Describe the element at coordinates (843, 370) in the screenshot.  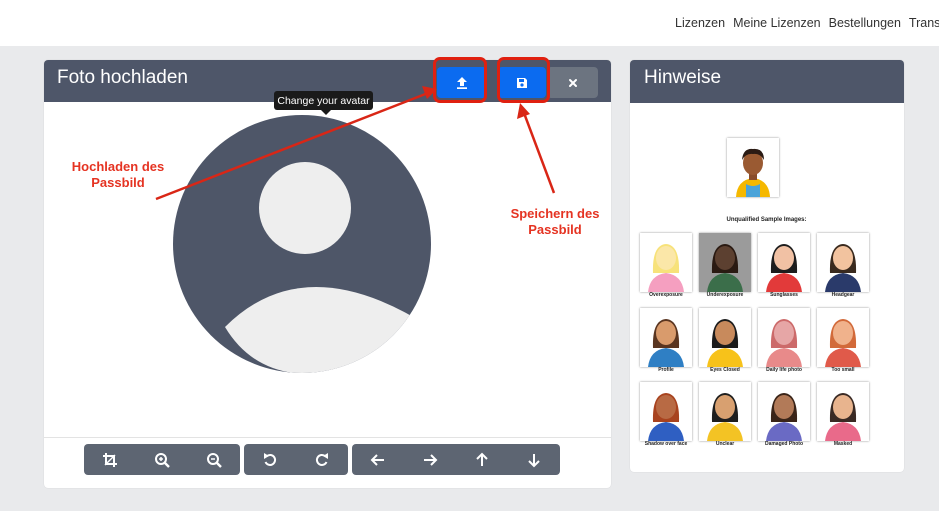
I see `sample-label: Too small` at that location.